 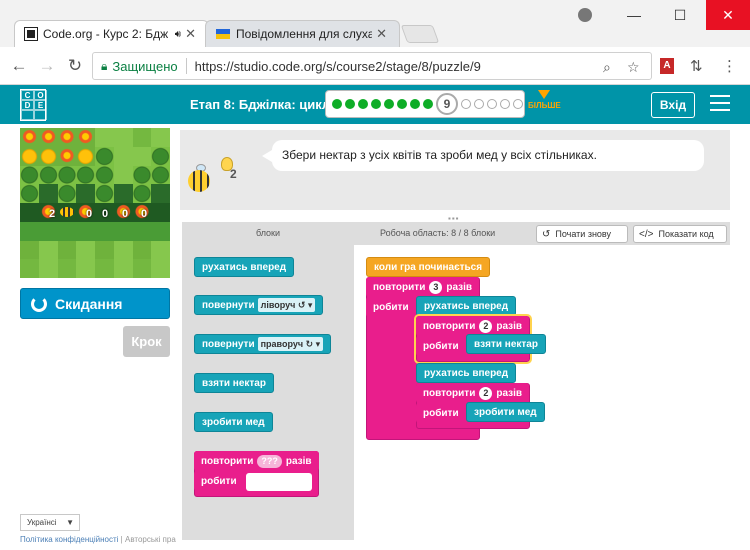 What do you see at coordinates (47, 66) in the screenshot?
I see `forward-icon: →` at bounding box center [47, 66].